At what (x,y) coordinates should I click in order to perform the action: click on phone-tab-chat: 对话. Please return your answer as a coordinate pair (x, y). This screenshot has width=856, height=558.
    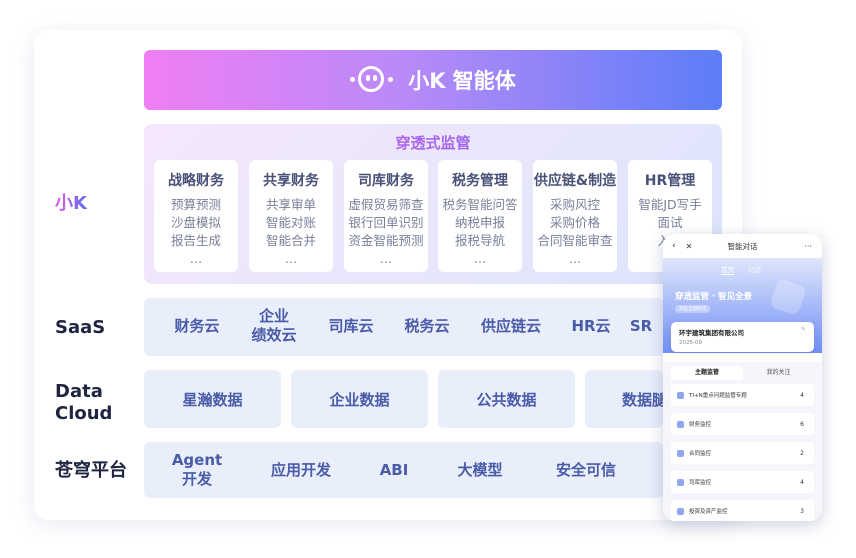
    Looking at the image, I should click on (754, 269).